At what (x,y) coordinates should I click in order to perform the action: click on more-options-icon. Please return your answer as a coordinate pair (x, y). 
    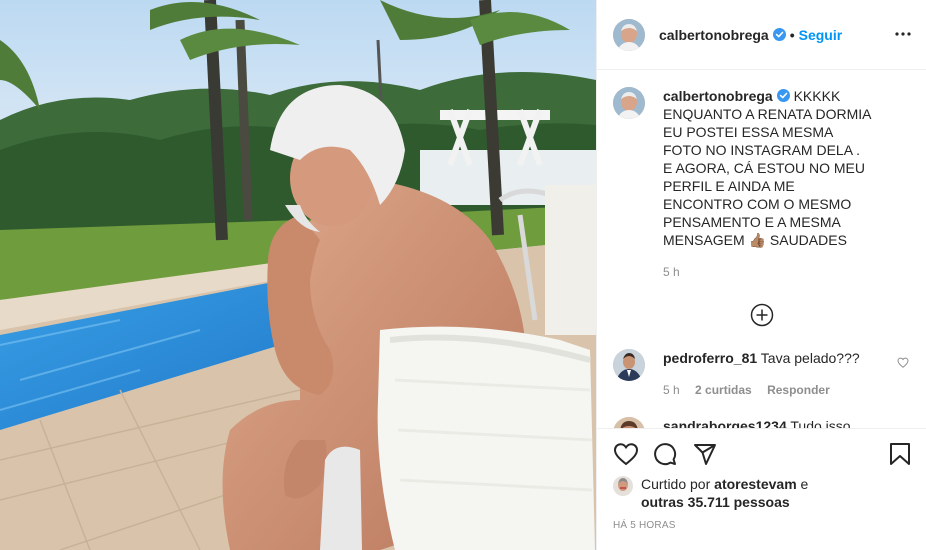
    Looking at the image, I should click on (903, 34).